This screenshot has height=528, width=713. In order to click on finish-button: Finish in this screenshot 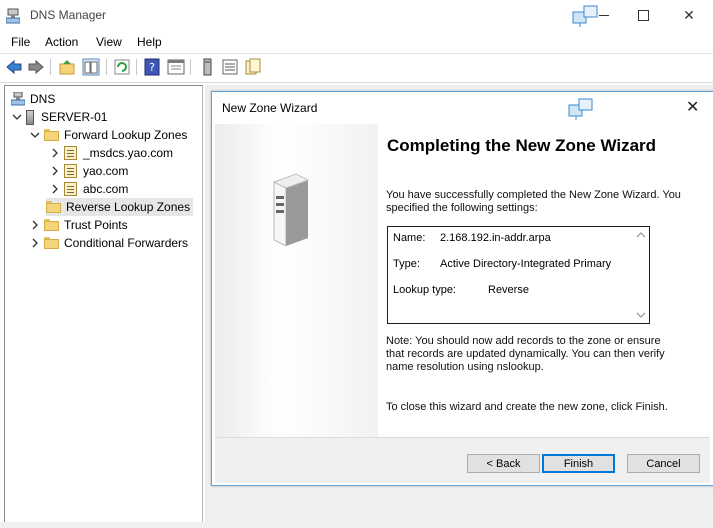, I will do `click(578, 463)`.